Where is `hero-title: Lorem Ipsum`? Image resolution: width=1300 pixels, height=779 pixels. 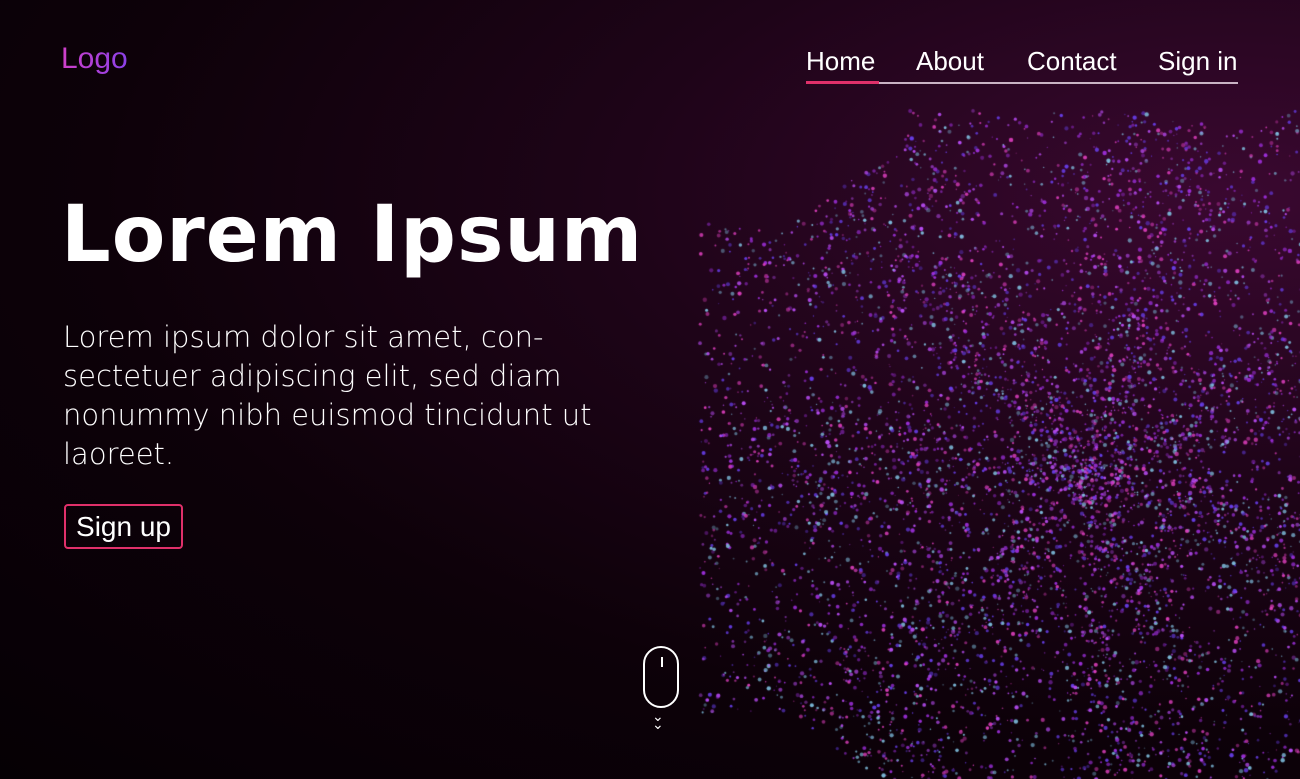 hero-title: Lorem Ipsum is located at coordinates (352, 235).